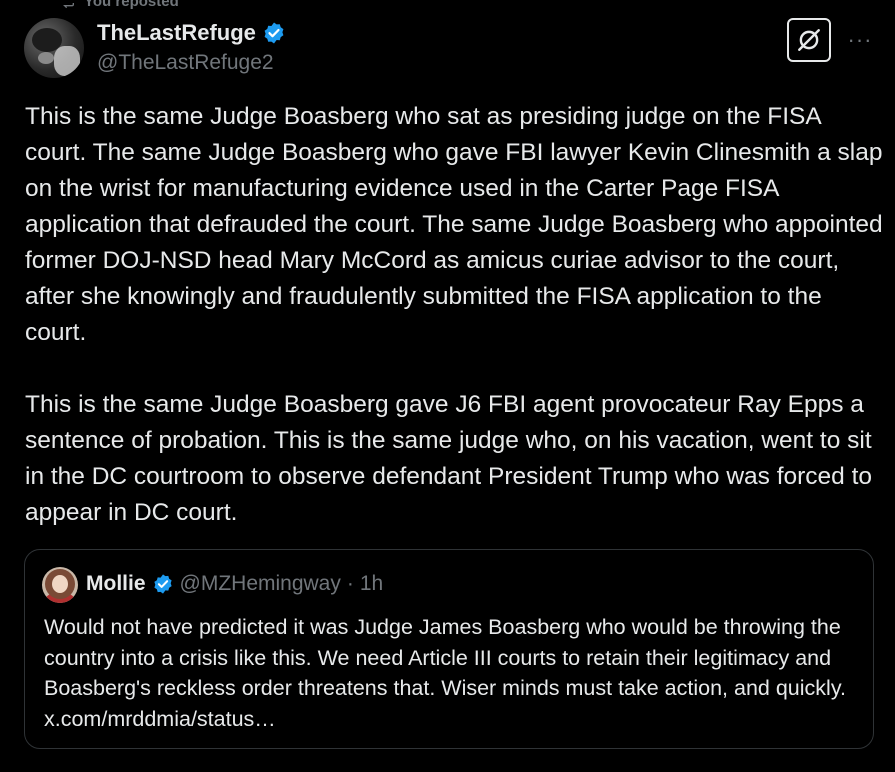 Image resolution: width=895 pixels, height=772 pixels. I want to click on author-name-line: TheLastRefuge, so click(191, 33).